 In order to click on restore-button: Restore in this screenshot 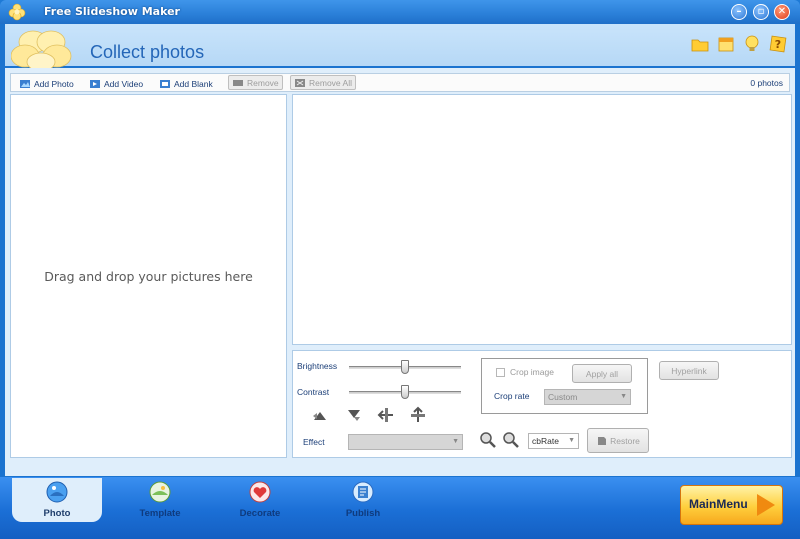, I will do `click(618, 440)`.